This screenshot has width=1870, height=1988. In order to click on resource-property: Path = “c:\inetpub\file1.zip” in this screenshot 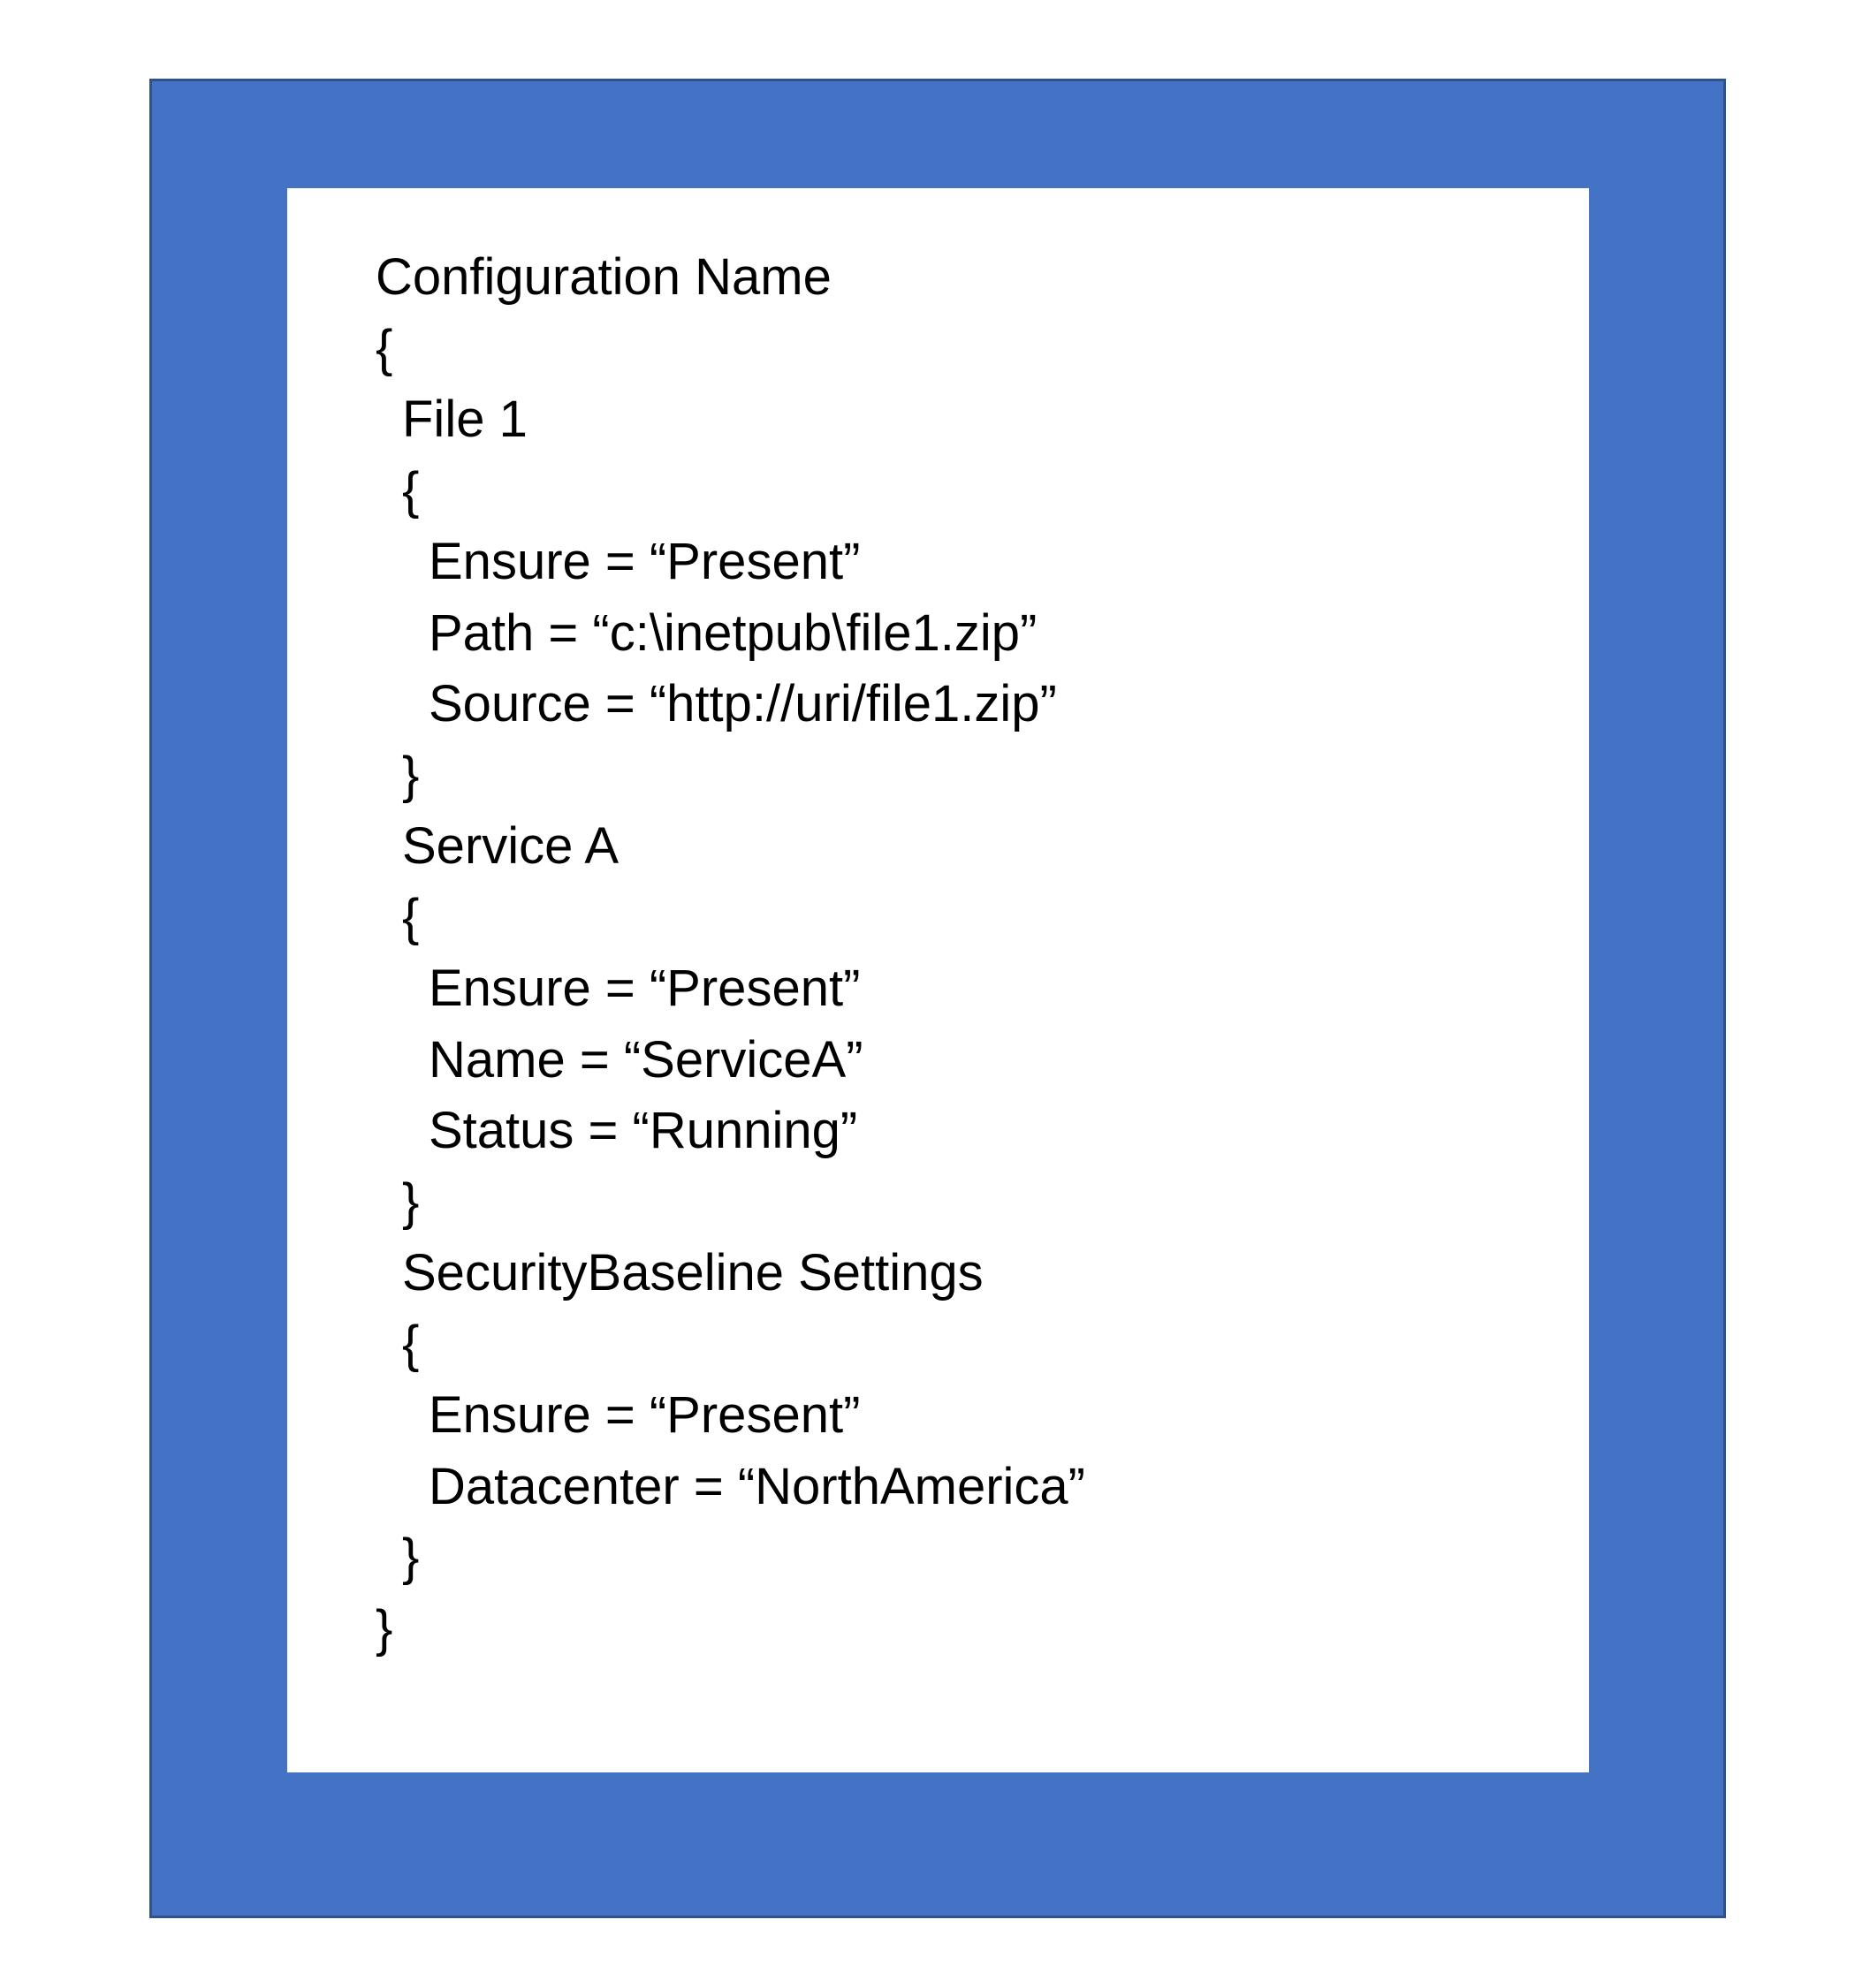, I will do `click(733, 632)`.